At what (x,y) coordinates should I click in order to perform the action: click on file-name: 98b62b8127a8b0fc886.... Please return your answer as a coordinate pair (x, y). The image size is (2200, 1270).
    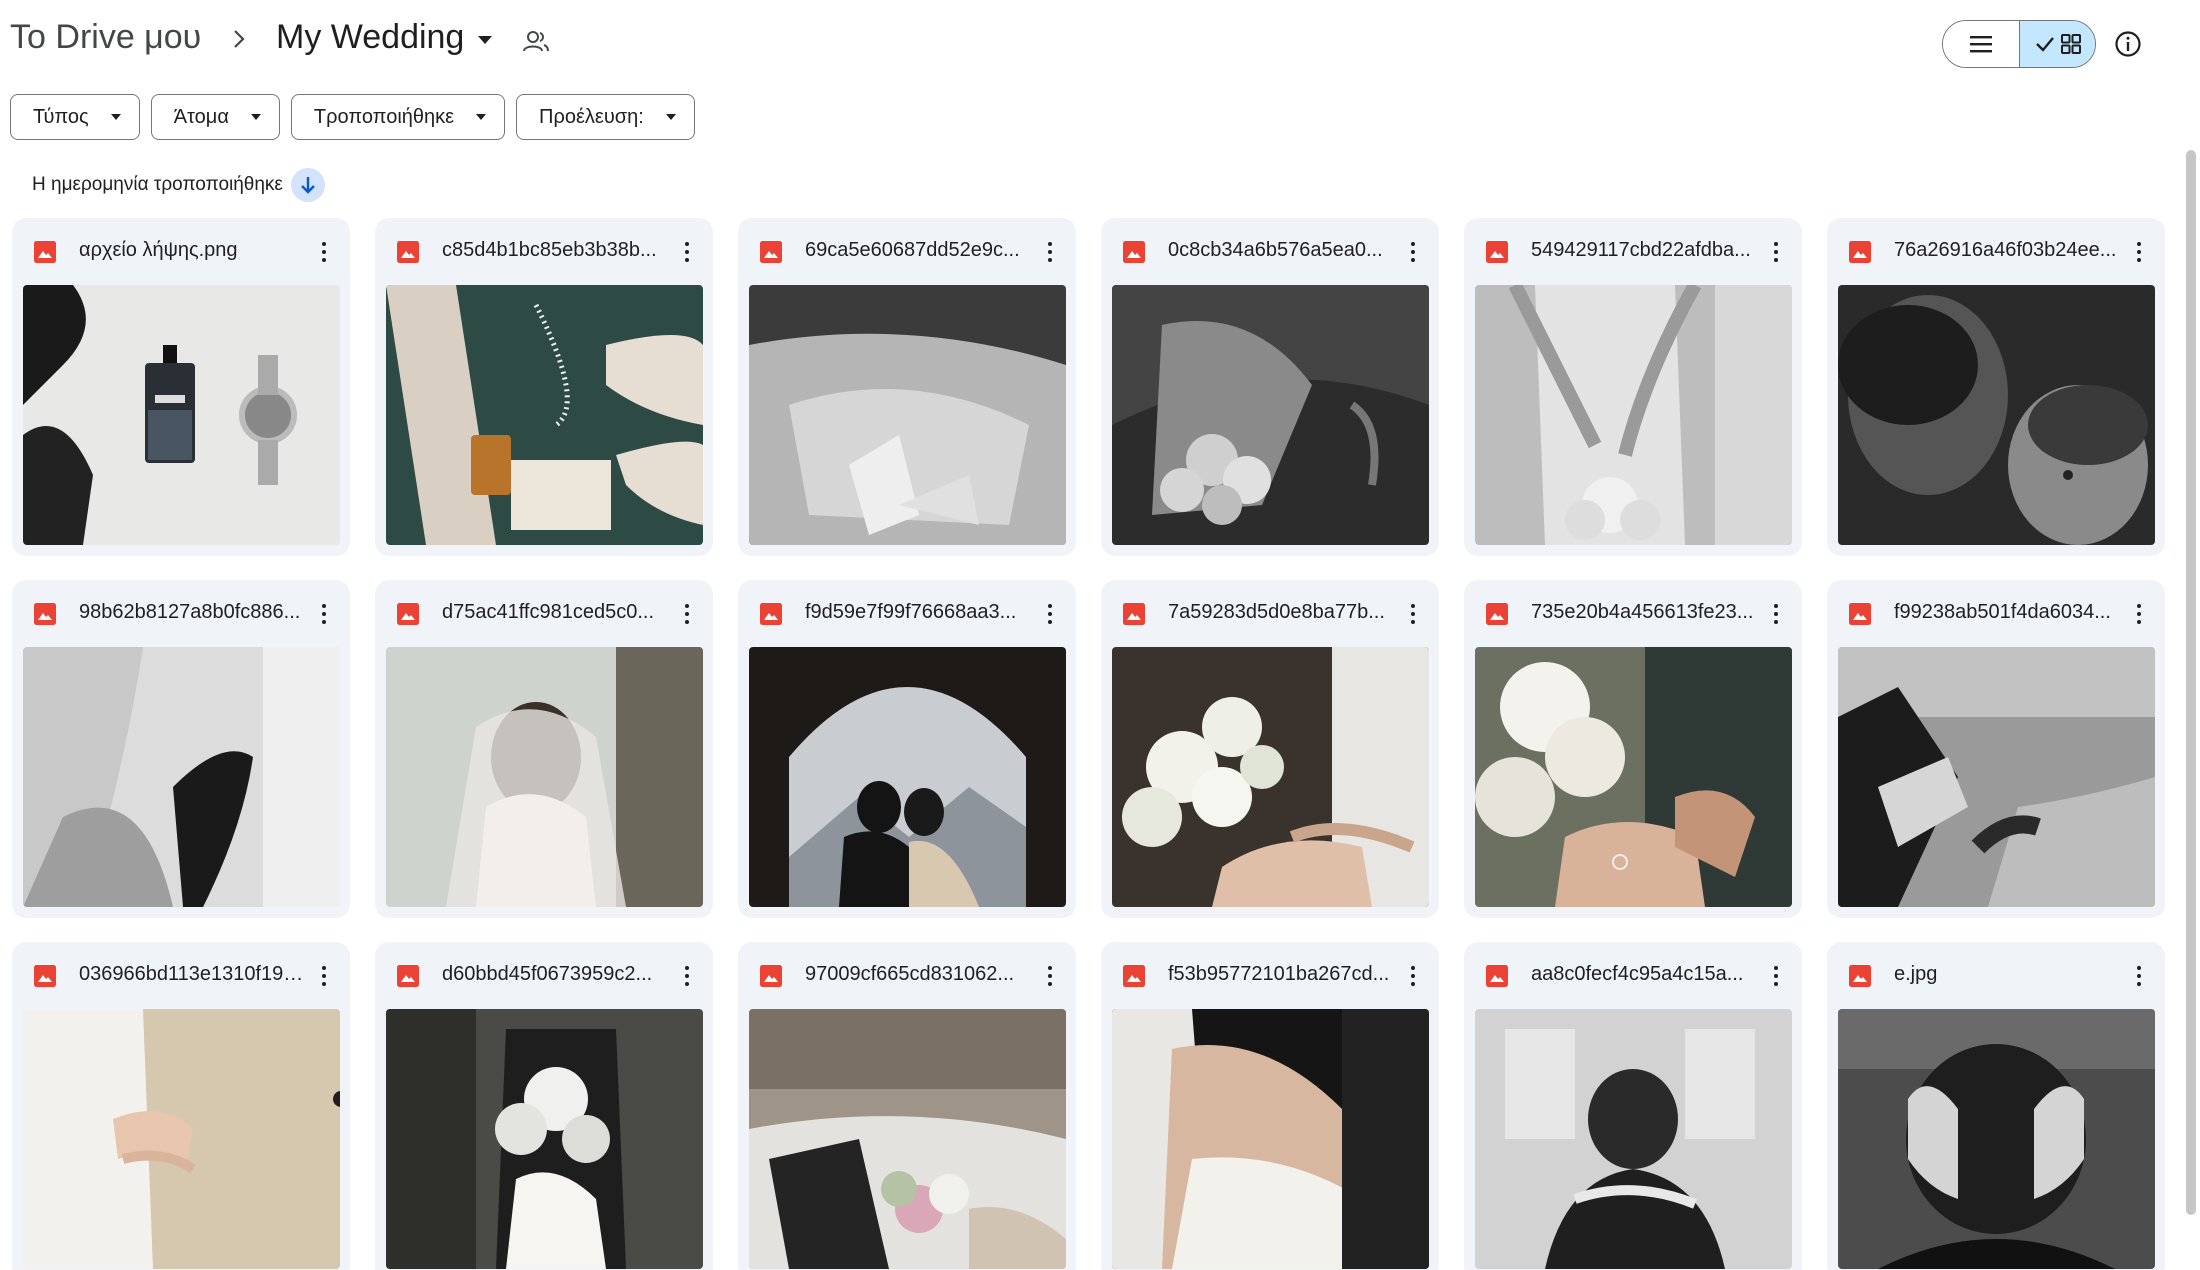
    Looking at the image, I should click on (190, 612).